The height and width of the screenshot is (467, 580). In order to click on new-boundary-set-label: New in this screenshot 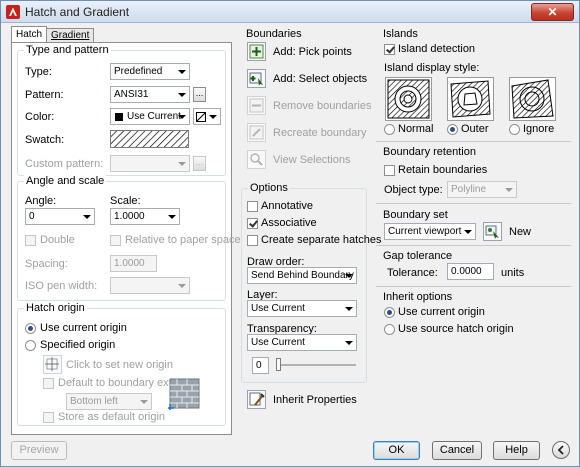, I will do `click(520, 232)`.